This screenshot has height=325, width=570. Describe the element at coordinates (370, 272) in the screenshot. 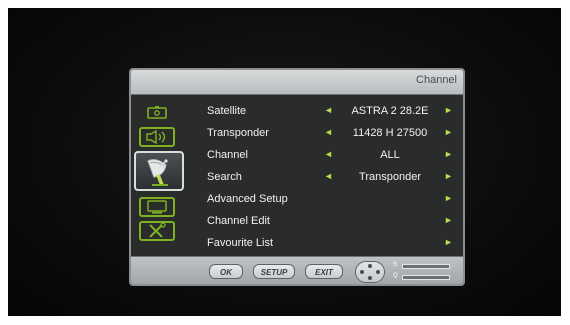

I see `navigation-pad-icon` at that location.